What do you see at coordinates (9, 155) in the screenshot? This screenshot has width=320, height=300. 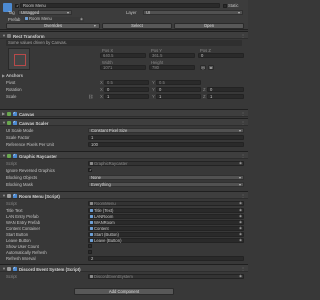 I see `graphic-raycaster-icon` at bounding box center [9, 155].